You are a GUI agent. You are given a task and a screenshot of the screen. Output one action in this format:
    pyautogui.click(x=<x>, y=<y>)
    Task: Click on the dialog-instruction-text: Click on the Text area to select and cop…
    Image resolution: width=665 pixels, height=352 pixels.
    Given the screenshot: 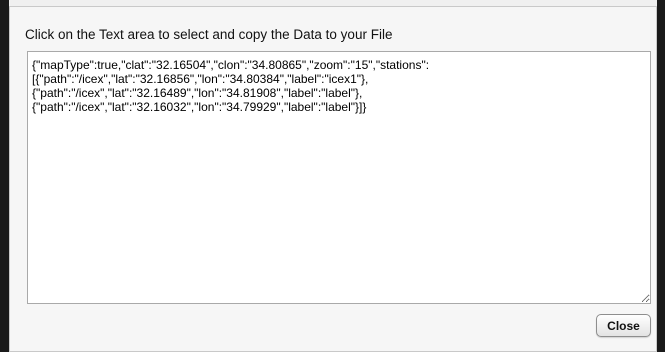 What is the action you would take?
    pyautogui.click(x=209, y=34)
    